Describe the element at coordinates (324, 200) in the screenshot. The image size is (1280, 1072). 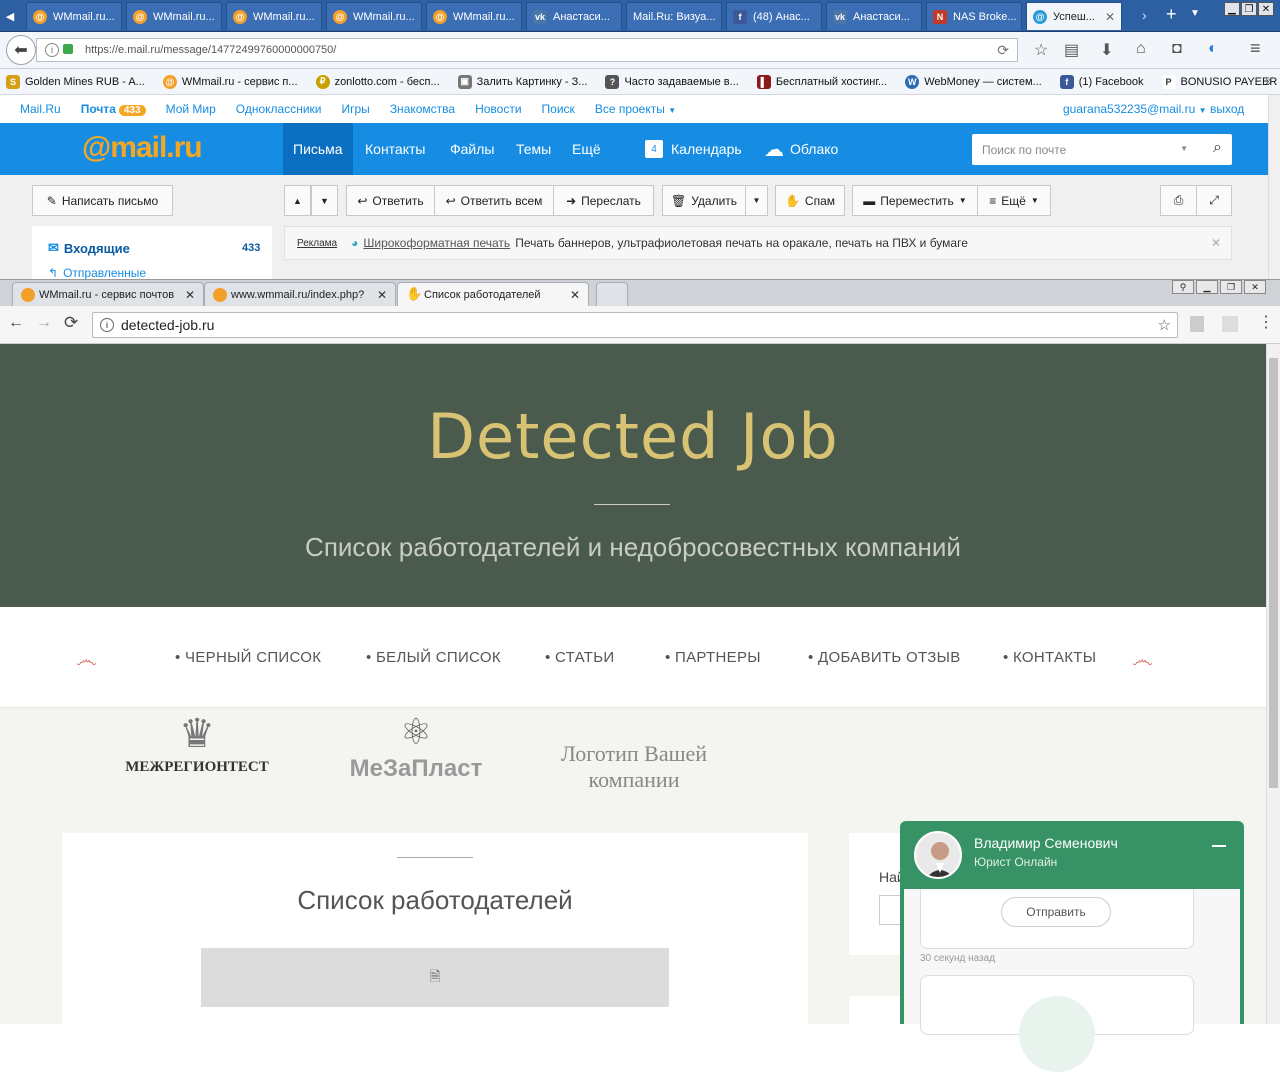
I see `next-message-button: ▼` at that location.